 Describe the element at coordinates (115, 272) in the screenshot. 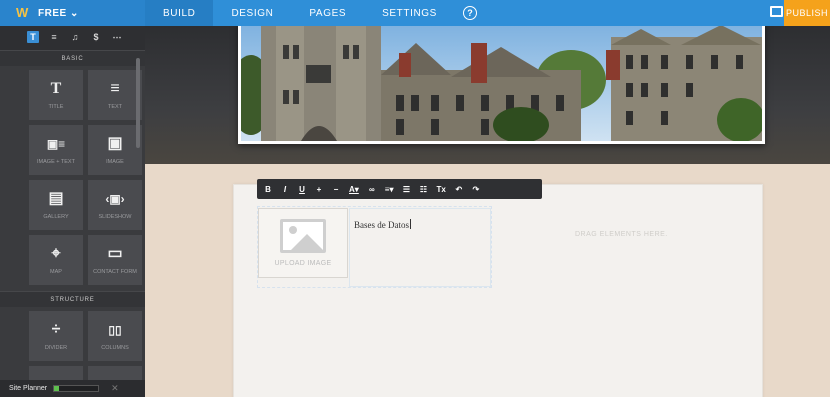

I see `element-label: CONTACT FORM` at that location.